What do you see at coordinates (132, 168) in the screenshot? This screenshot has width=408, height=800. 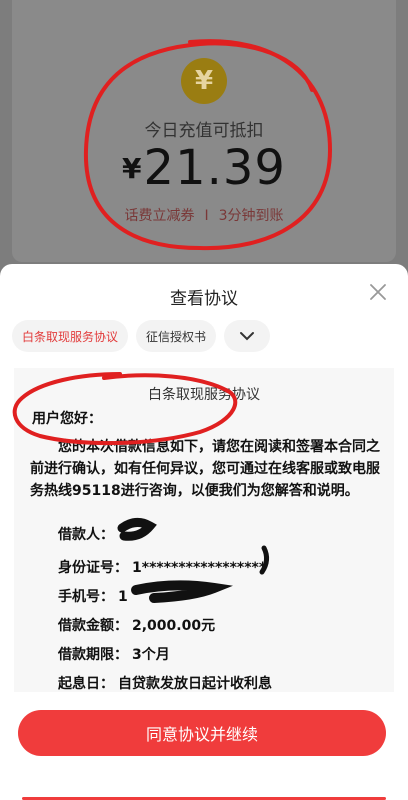 I see `currency-symbol: ¥` at bounding box center [132, 168].